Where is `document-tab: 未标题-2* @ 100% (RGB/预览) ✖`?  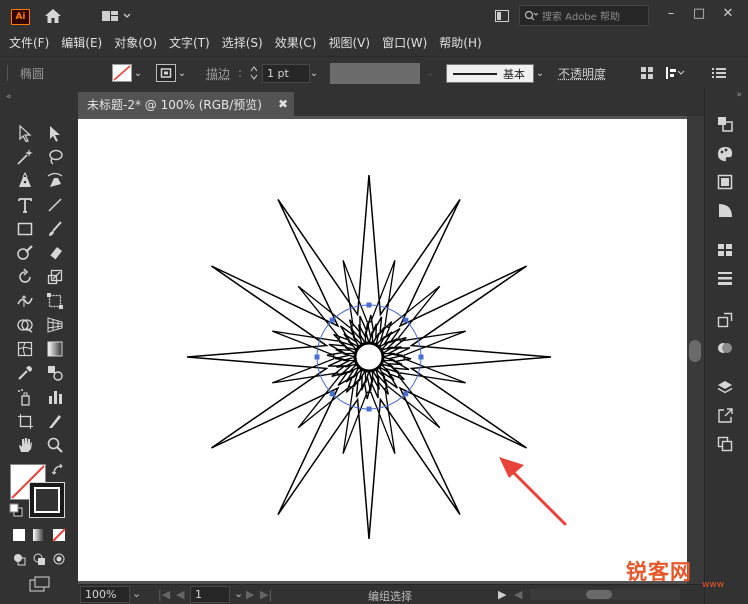 document-tab: 未标题-2* @ 100% (RGB/预览) ✖ is located at coordinates (186, 104).